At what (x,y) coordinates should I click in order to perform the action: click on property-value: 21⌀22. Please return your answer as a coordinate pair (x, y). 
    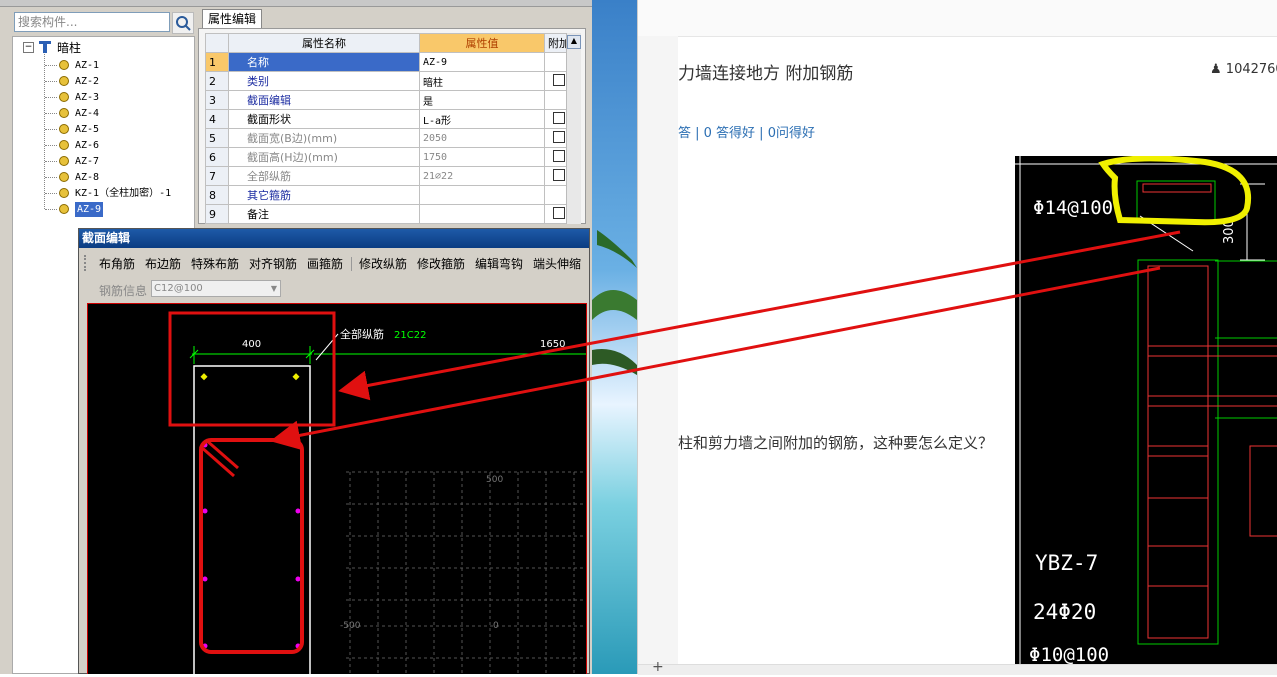
    Looking at the image, I should click on (482, 176).